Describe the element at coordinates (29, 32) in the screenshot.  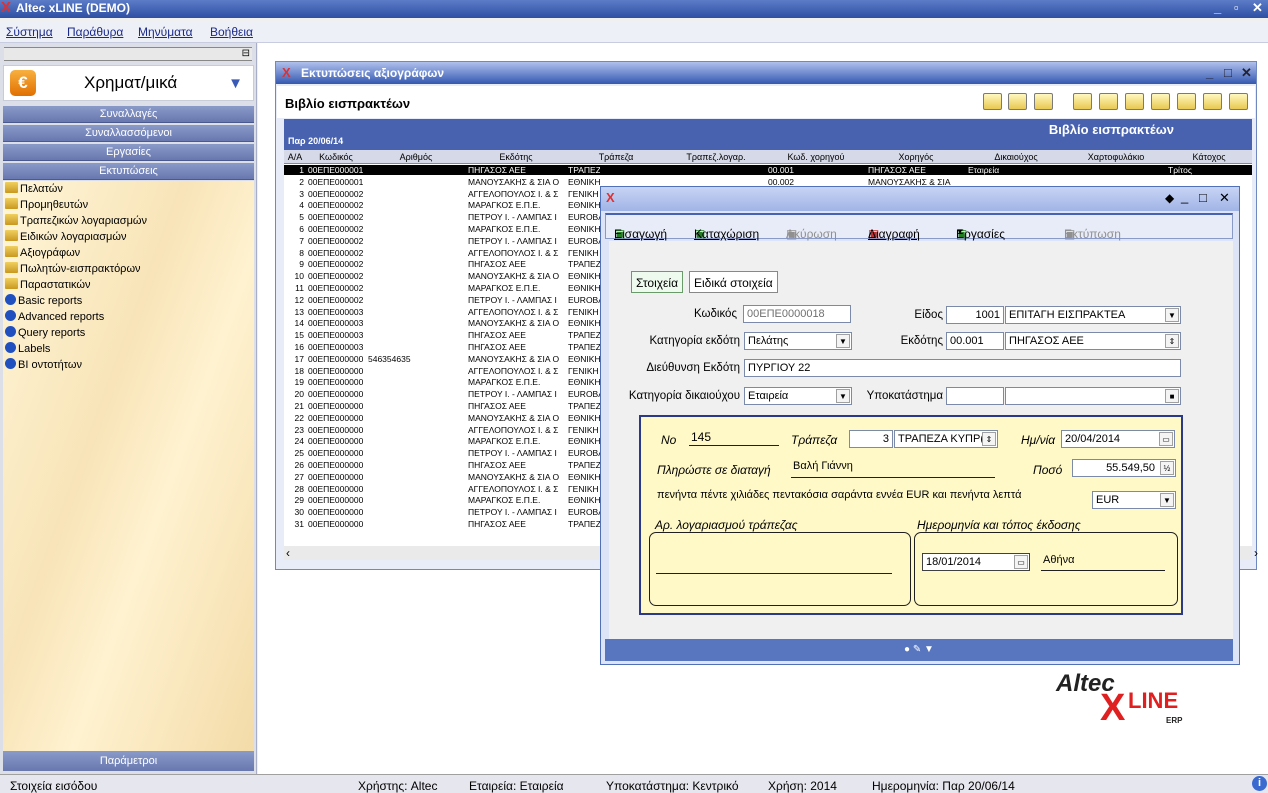
I see `menu-system: Σύστημα` at that location.